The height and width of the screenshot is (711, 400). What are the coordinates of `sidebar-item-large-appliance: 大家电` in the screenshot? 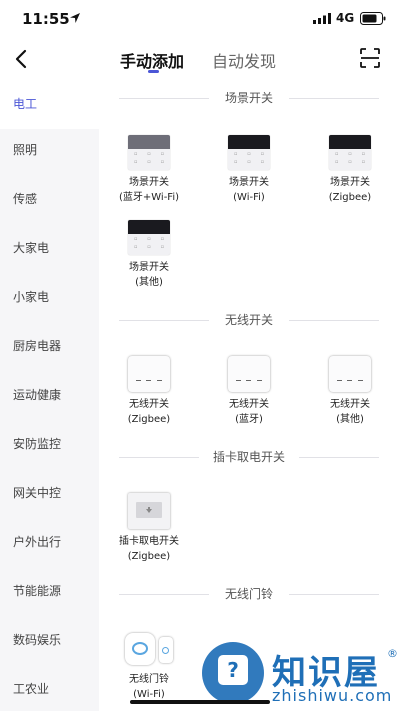 It's located at (49, 248).